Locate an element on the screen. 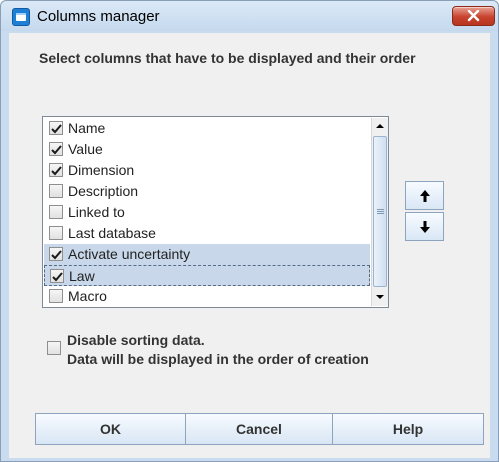 This screenshot has height=462, width=499. column-item-label: Description is located at coordinates (103, 191).